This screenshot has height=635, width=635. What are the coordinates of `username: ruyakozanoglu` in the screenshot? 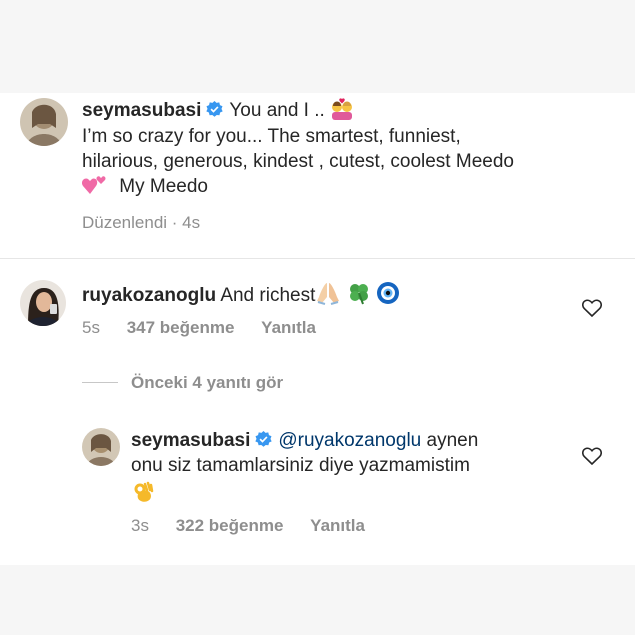 It's located at (149, 295).